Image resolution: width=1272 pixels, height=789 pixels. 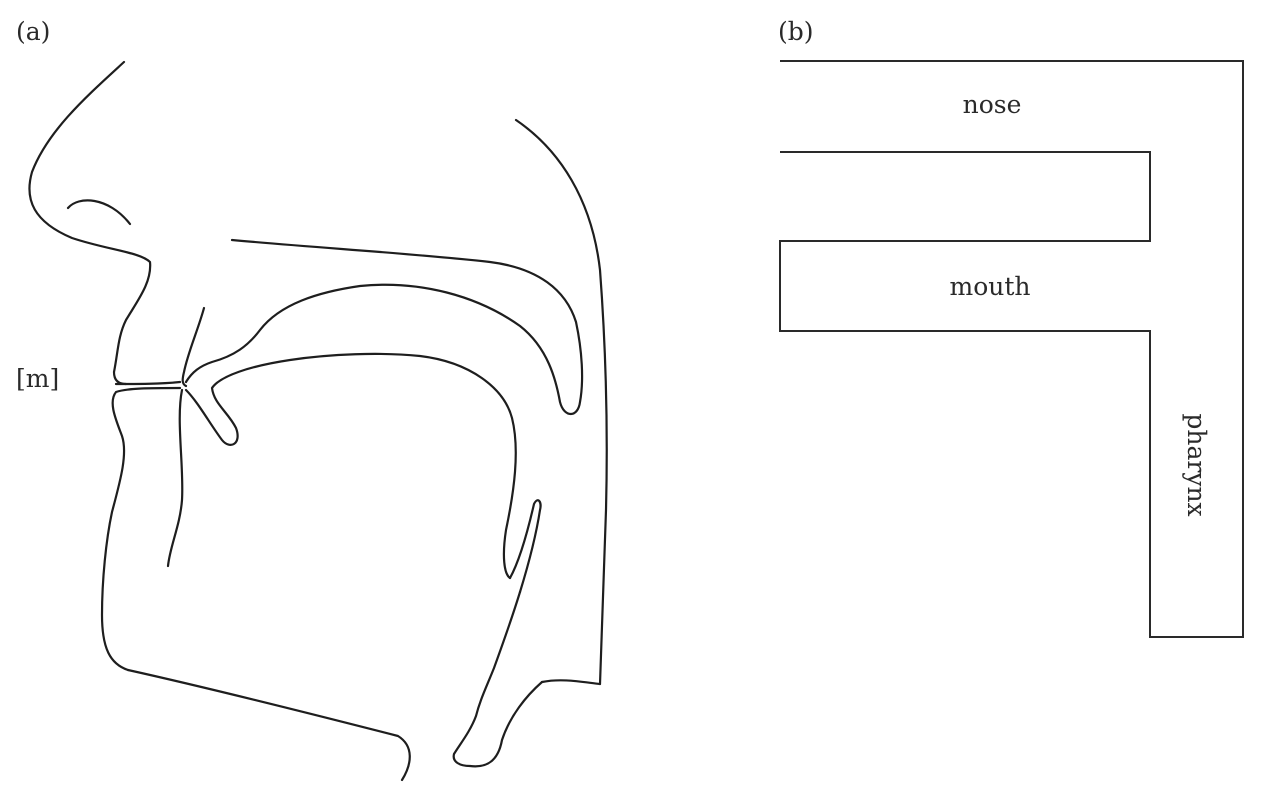 What do you see at coordinates (268, 725) in the screenshot?
I see `jaw-line` at bounding box center [268, 725].